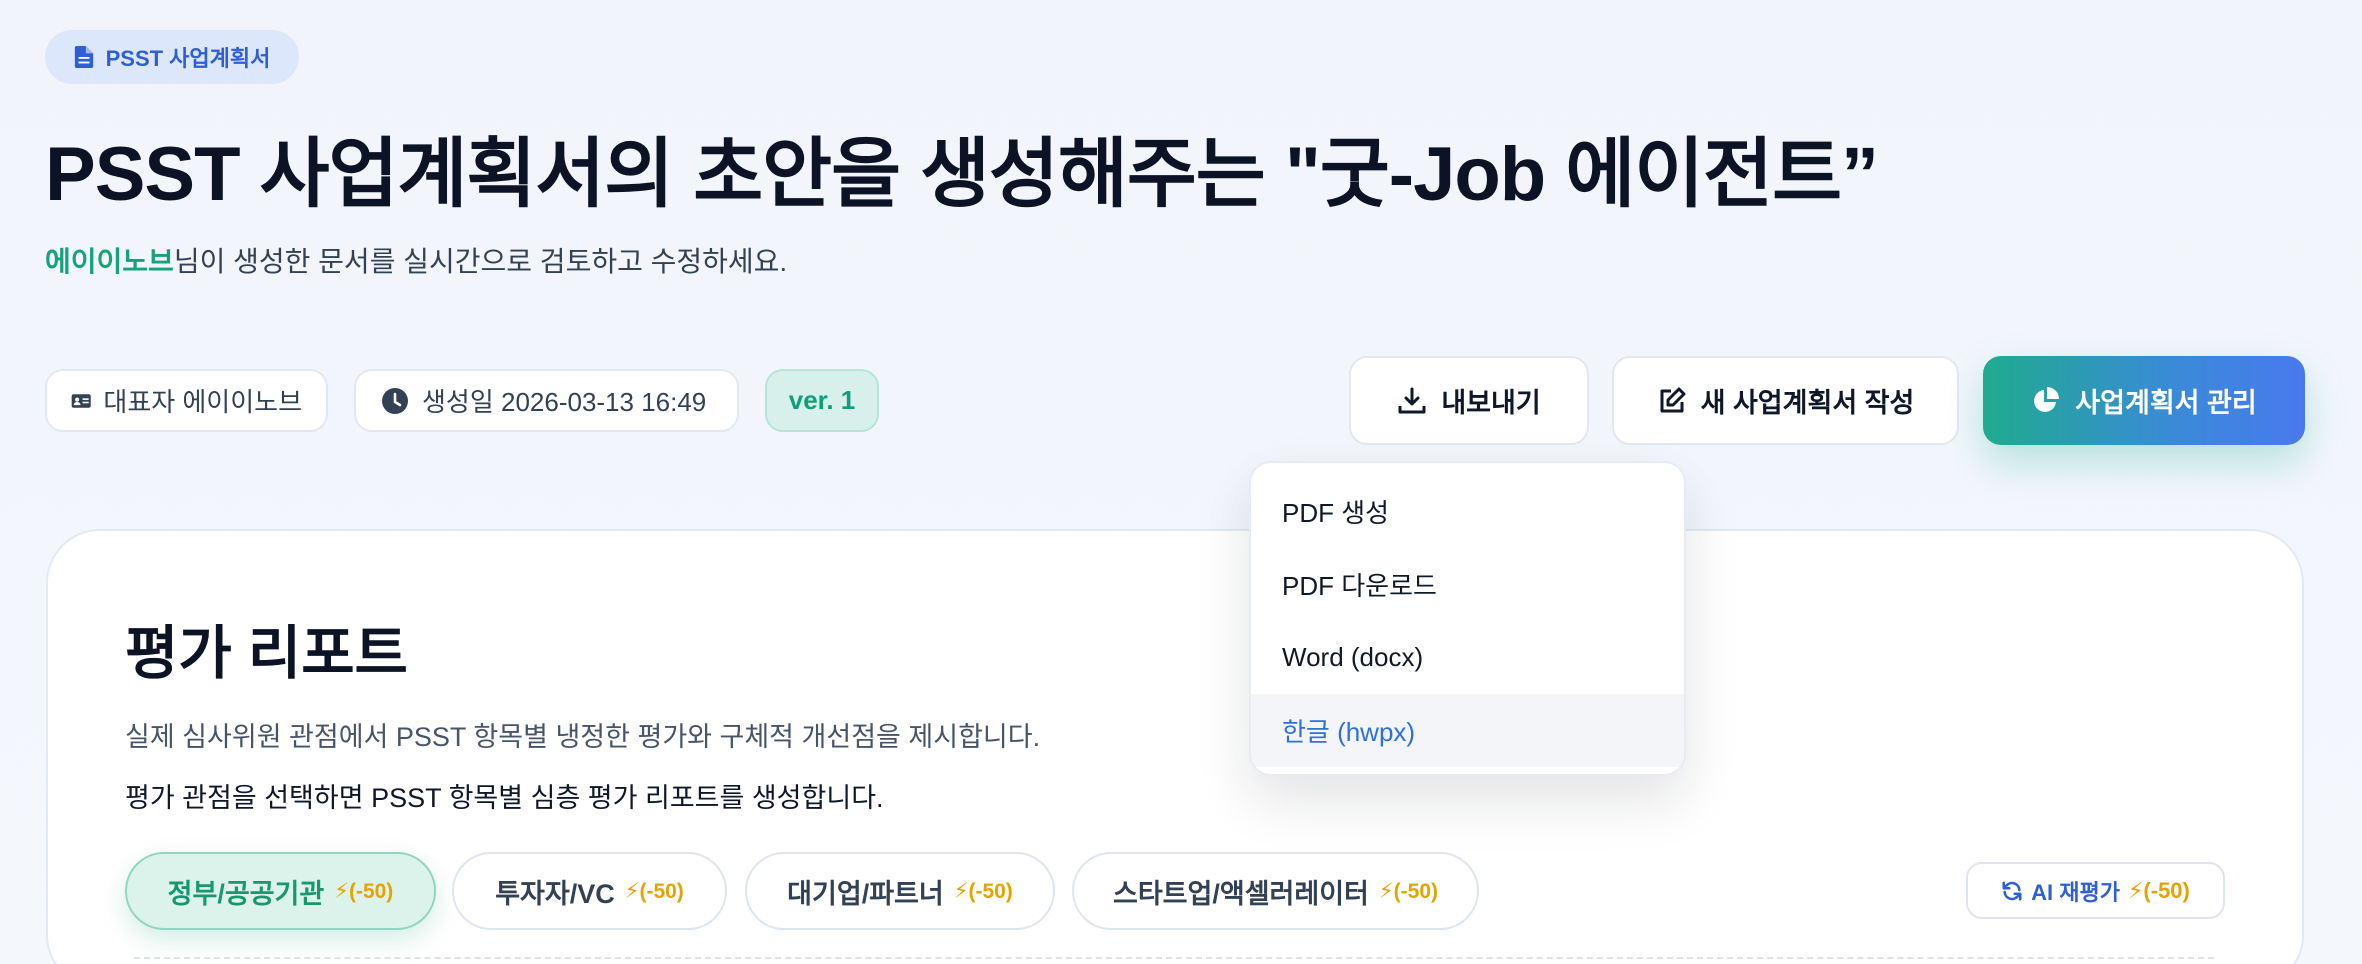 This screenshot has height=964, width=2362. Describe the element at coordinates (1467, 511) in the screenshot. I see `export-option-pdf-generate: PDF 생성` at that location.